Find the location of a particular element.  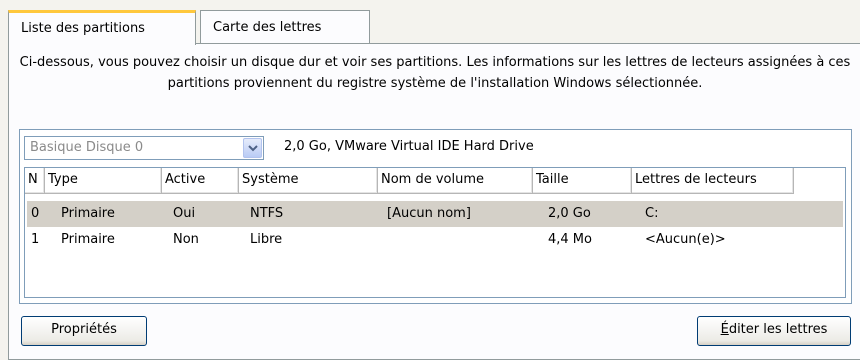

edit-letters-button: Éditer les lettres is located at coordinates (774, 331).